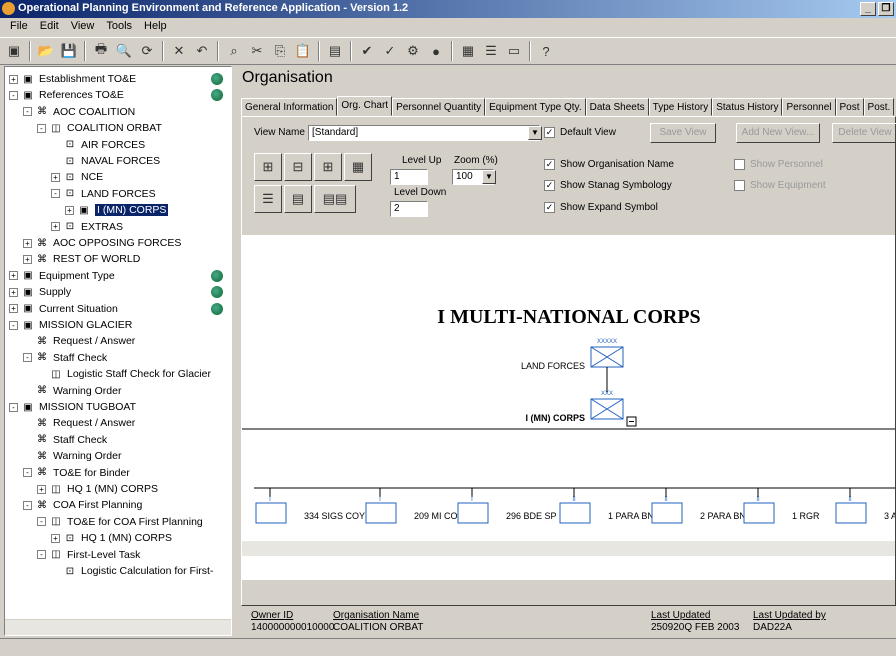 The height and width of the screenshot is (656, 896). What do you see at coordinates (489, 177) in the screenshot?
I see `zoom-dropdown-icon: ▼` at bounding box center [489, 177].